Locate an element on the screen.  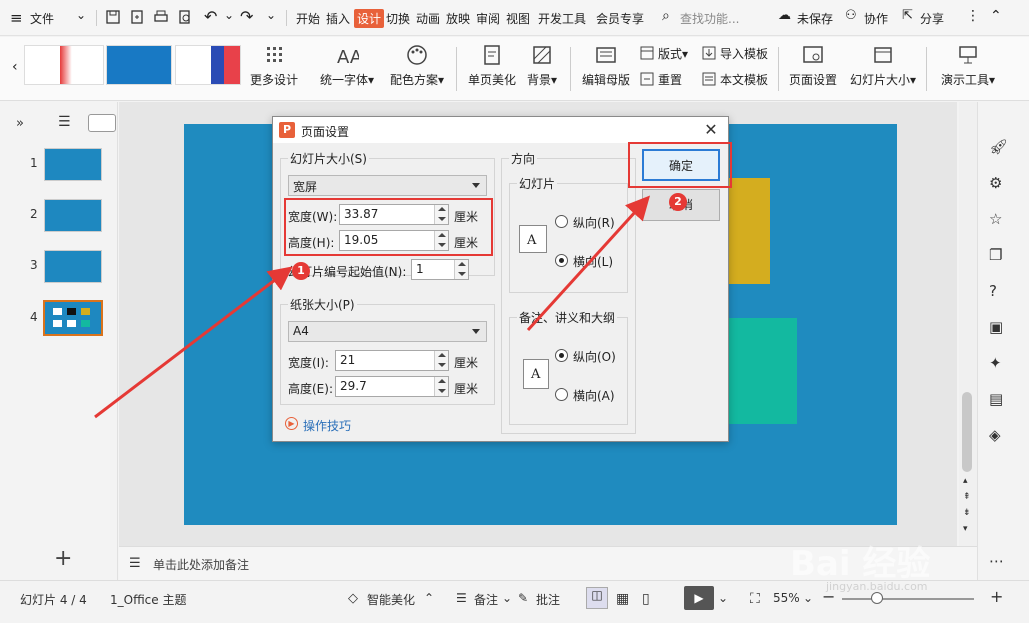
smart-beautify-button: 智能美化 is located at coordinates (391, 599).